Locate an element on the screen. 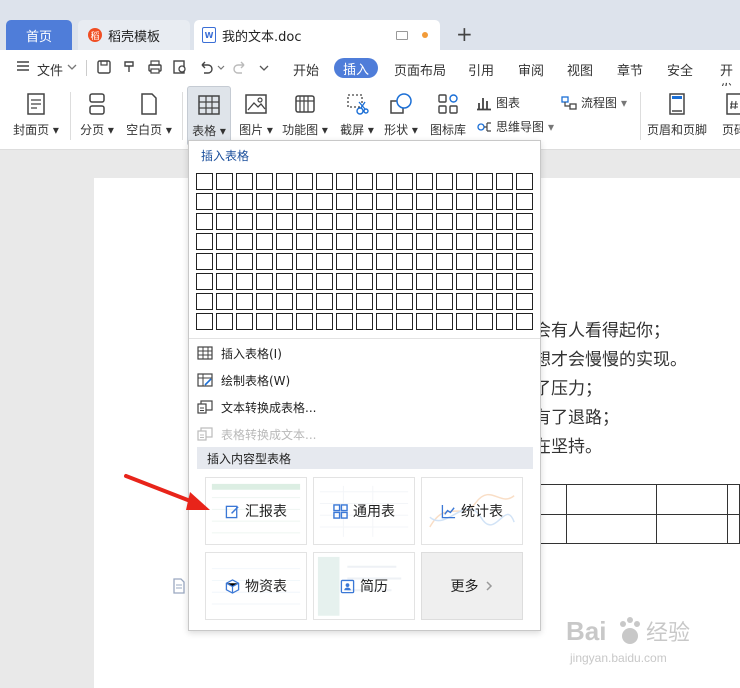 This screenshot has height=688, width=740. redo-icon is located at coordinates (240, 67).